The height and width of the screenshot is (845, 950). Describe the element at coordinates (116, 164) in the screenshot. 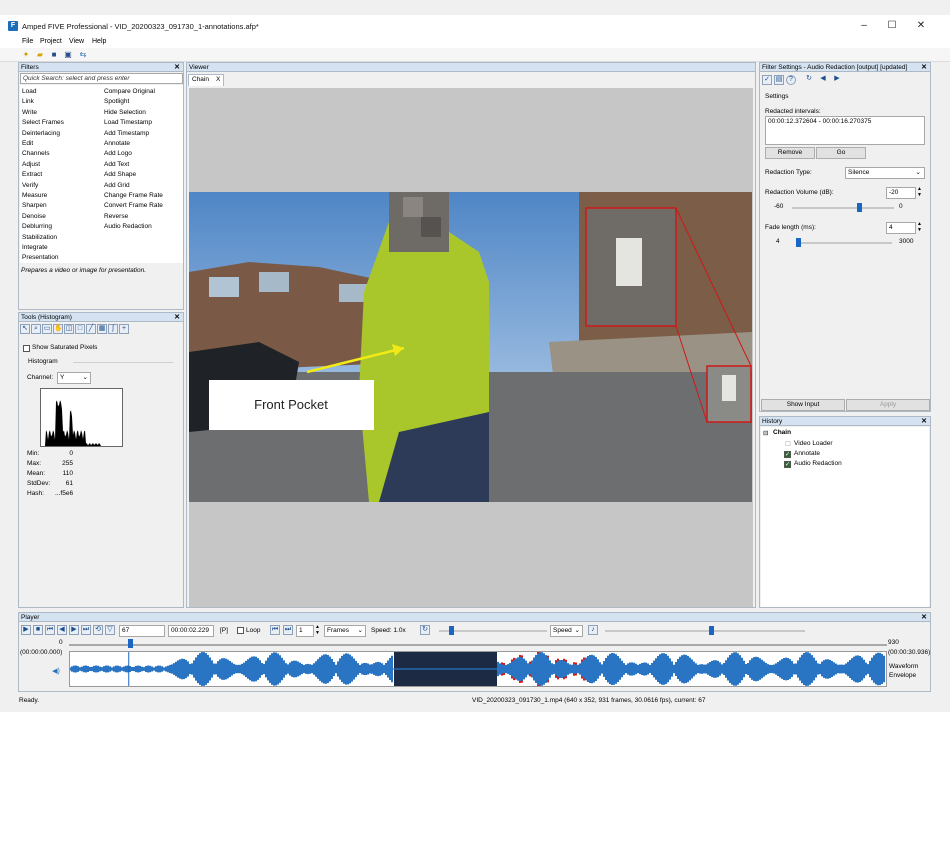

I see `presentation-filter-item: Add Text` at that location.